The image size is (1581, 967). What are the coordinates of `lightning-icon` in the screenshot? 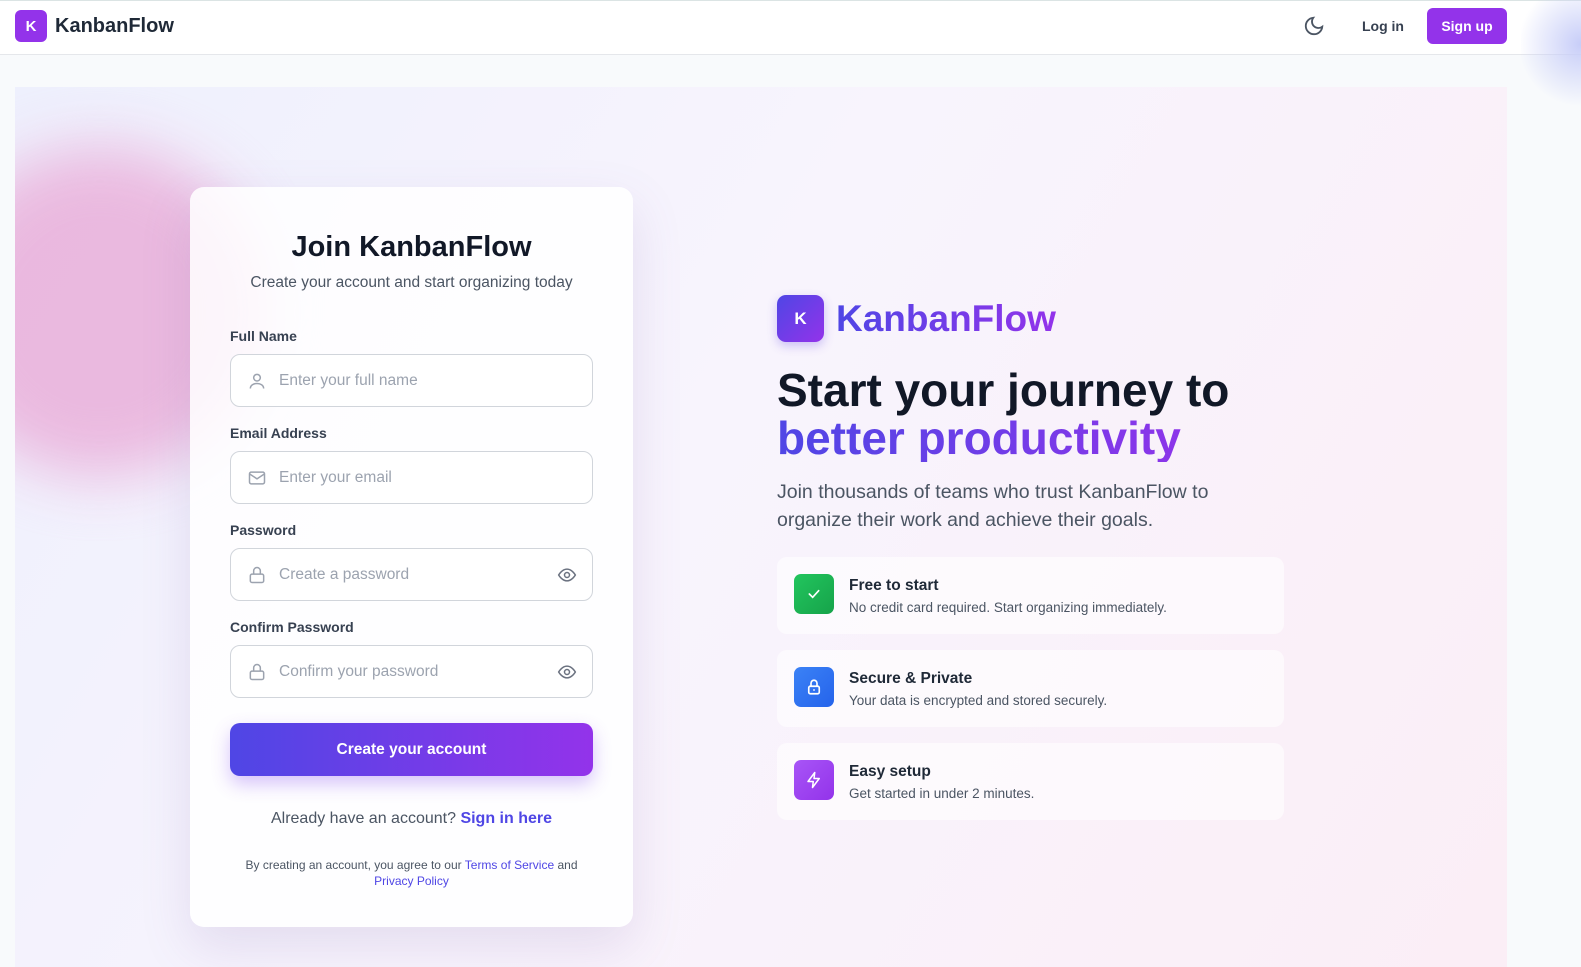 It's located at (814, 780).